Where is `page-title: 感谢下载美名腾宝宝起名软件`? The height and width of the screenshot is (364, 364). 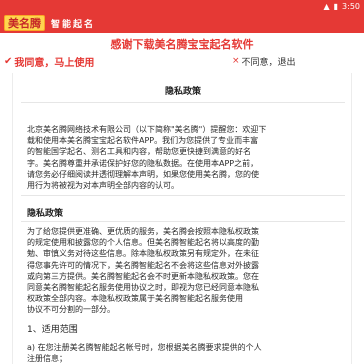 page-title: 感谢下载美名腾宝宝起名软件 is located at coordinates (182, 44).